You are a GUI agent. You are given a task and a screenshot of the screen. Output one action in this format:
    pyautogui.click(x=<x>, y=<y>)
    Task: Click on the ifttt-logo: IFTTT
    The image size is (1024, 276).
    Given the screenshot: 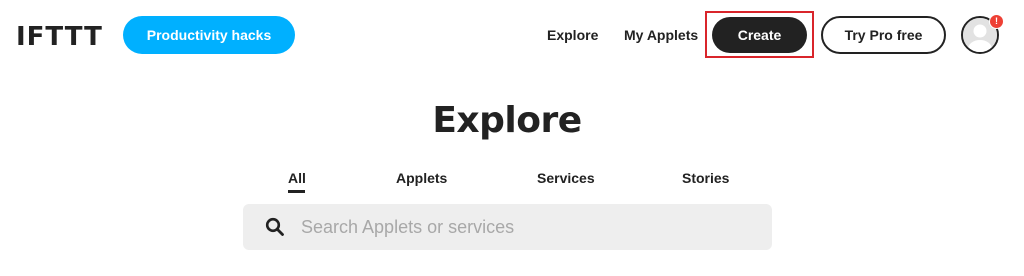 What is the action you would take?
    pyautogui.click(x=59, y=37)
    